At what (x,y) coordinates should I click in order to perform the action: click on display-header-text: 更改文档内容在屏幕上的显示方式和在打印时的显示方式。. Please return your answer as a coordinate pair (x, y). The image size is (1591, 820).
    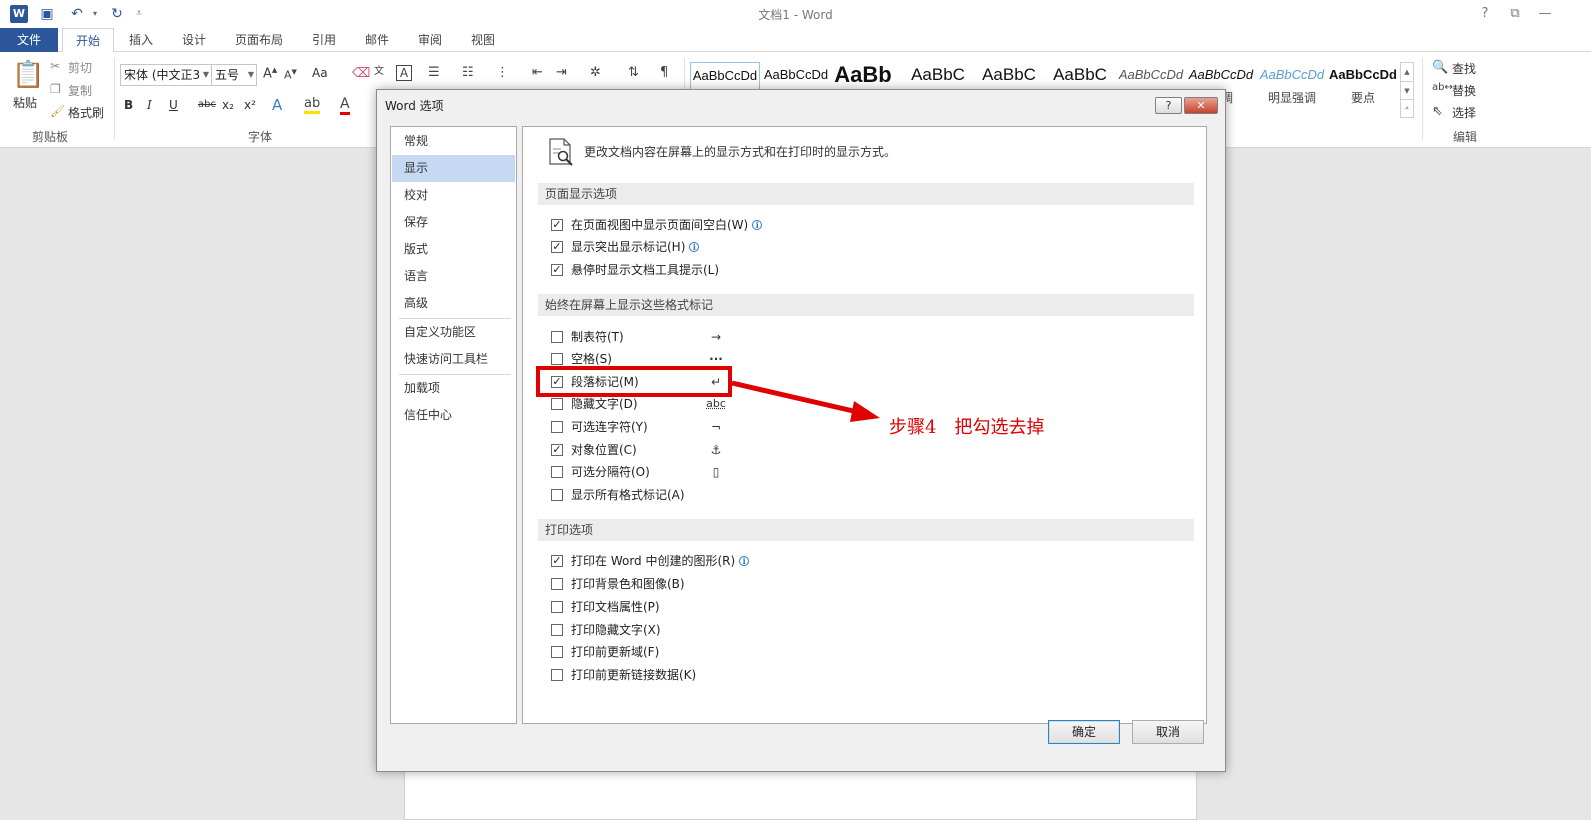
    Looking at the image, I should click on (740, 151).